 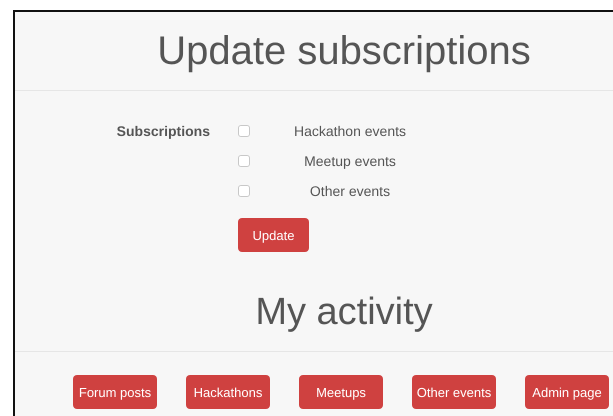 I want to click on nav-button: Meetups, so click(x=341, y=392).